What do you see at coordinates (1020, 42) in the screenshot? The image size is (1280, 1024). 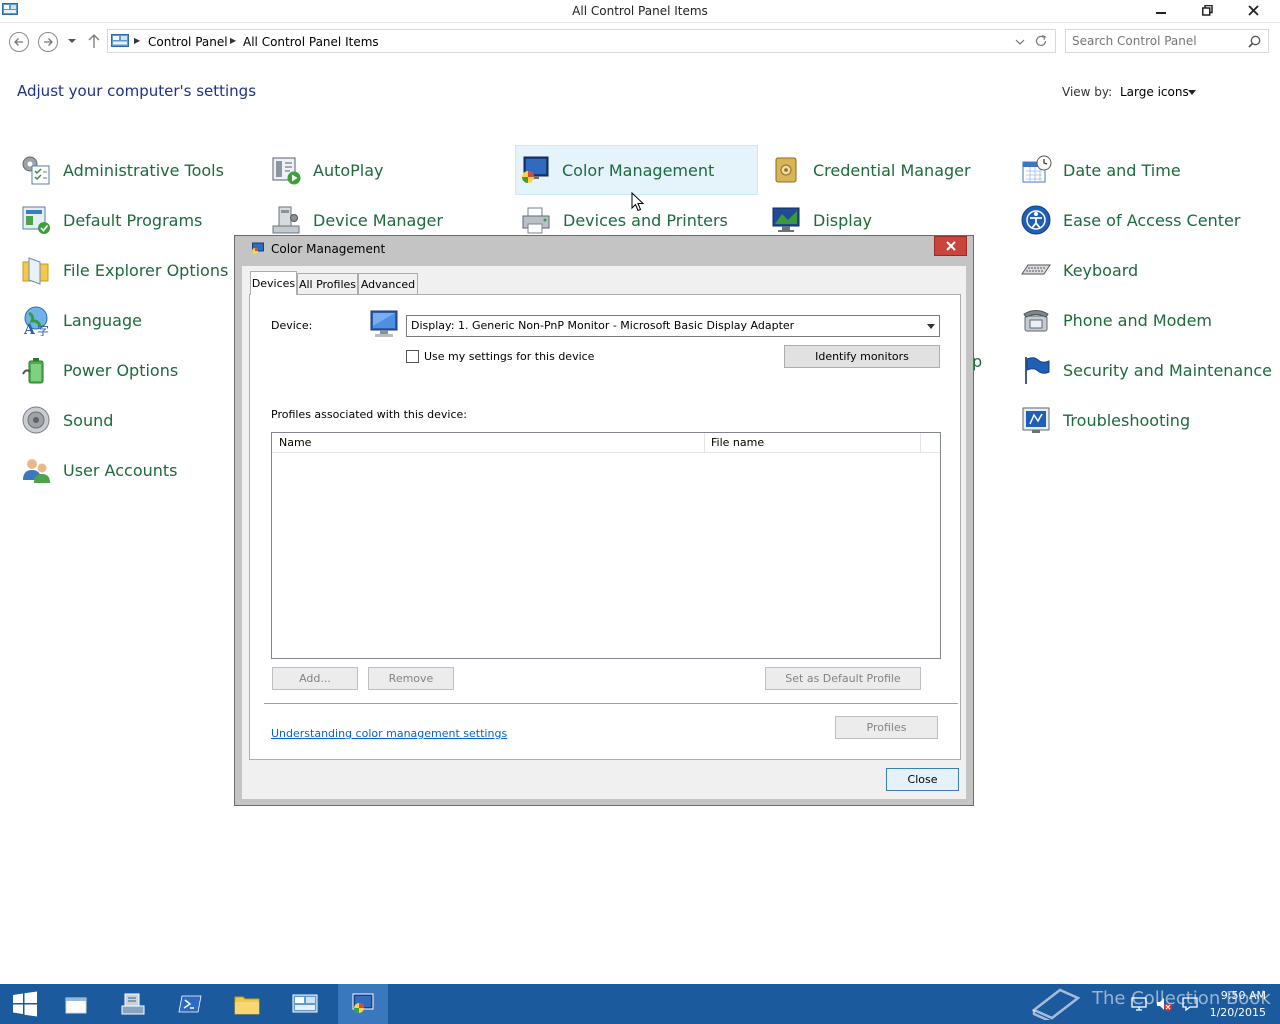 I see `address-history-chevron-icon` at bounding box center [1020, 42].